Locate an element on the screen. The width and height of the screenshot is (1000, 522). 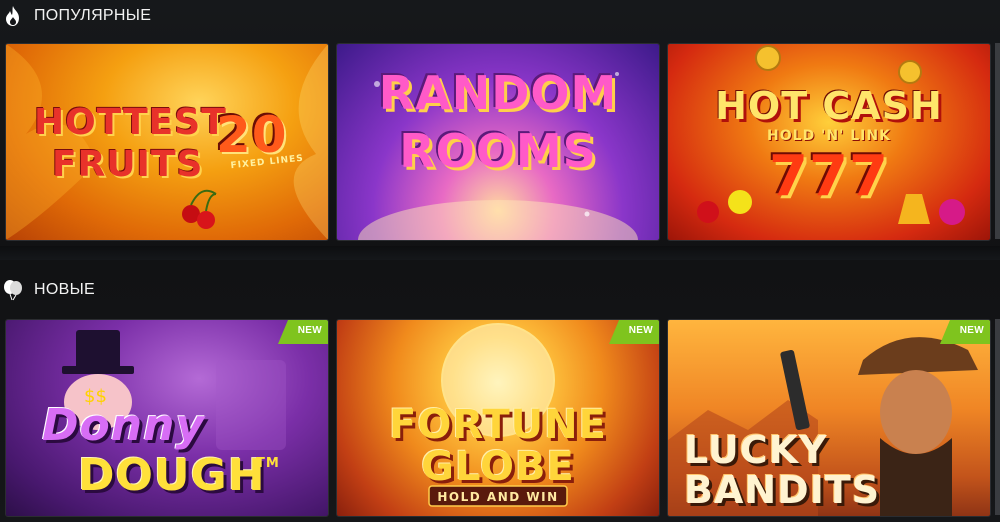
game-title-line: HOT CASH is located at coordinates (829, 106).